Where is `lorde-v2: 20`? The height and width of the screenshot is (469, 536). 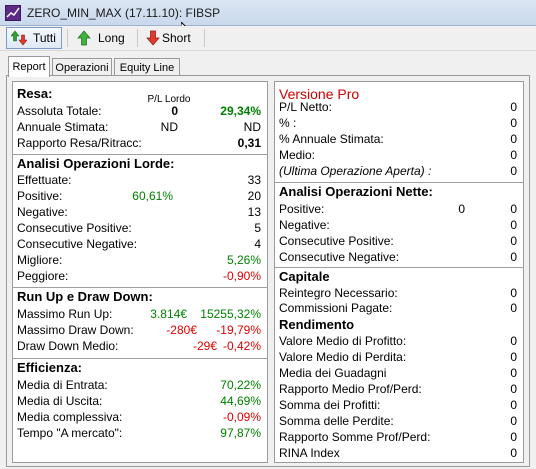 lorde-v2: 20 is located at coordinates (254, 196).